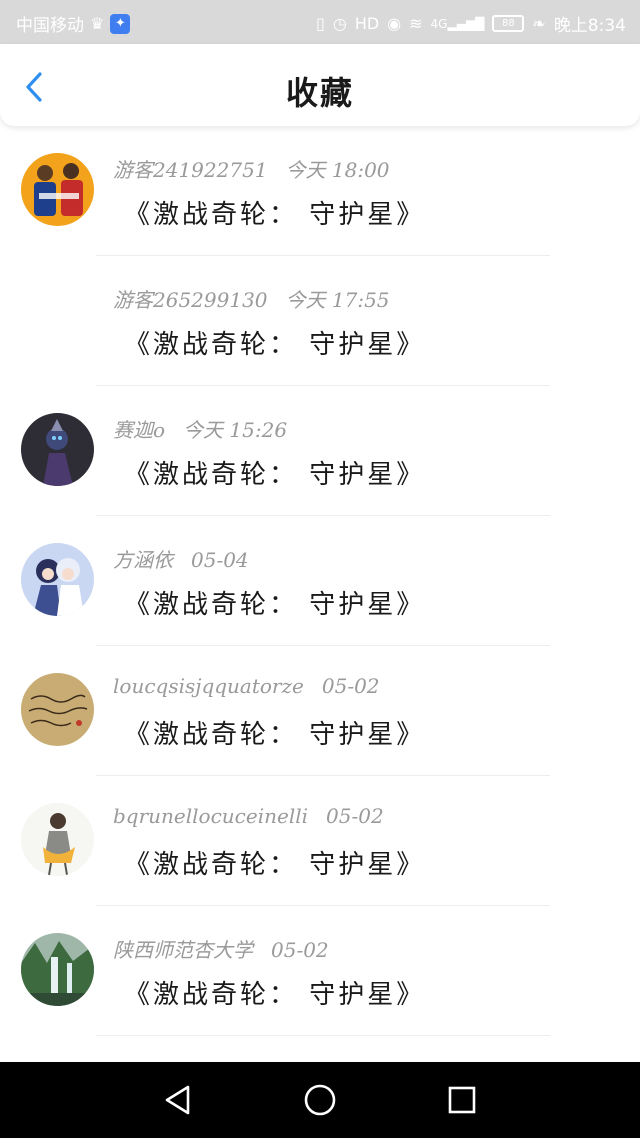  Describe the element at coordinates (97, 23) in the screenshot. I see `trophy-icon: ♛` at that location.